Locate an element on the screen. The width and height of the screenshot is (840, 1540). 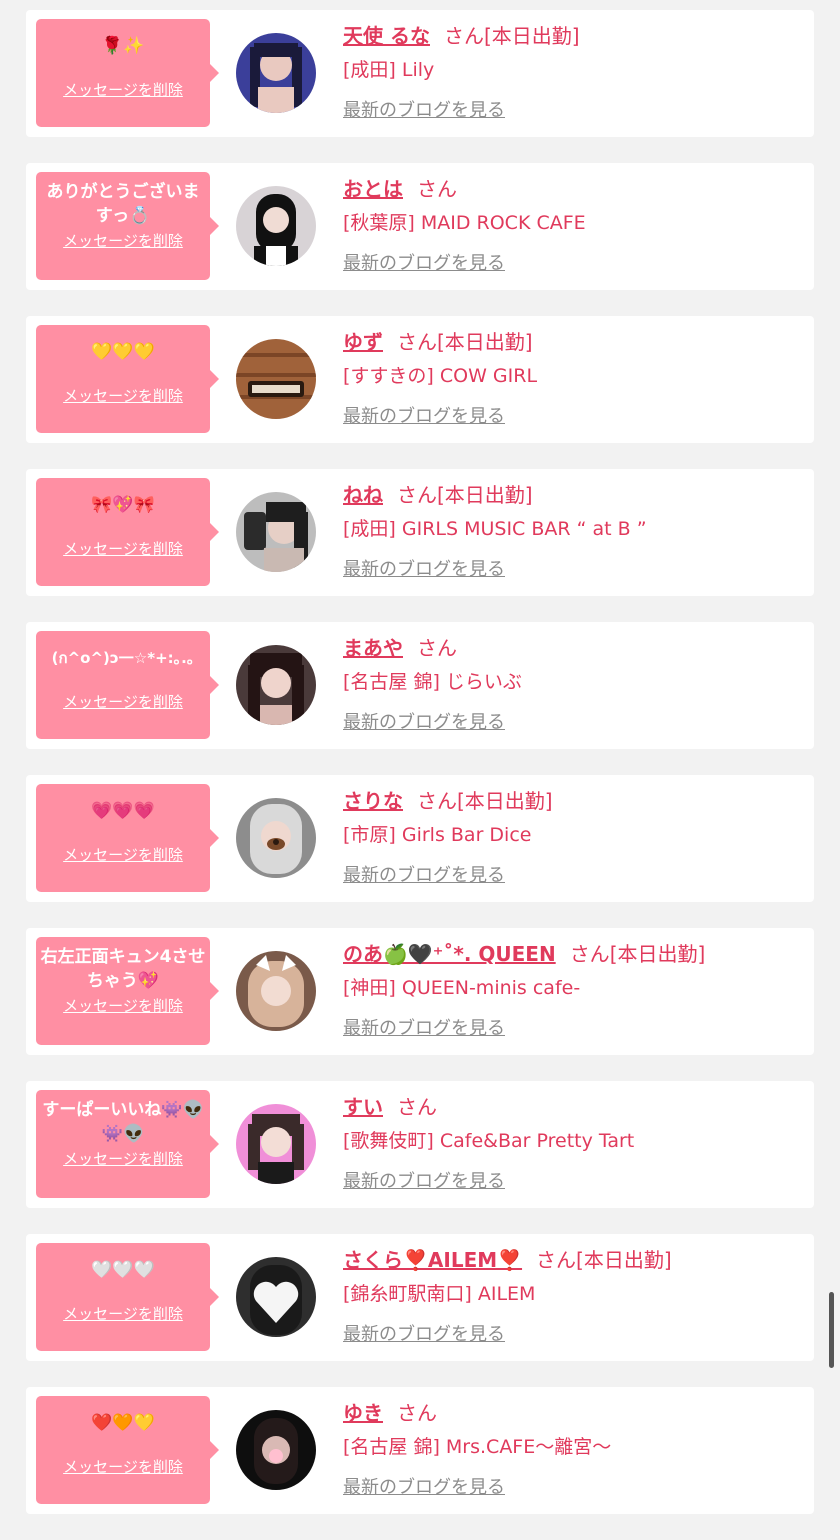
message-bubble: (ก^o^)ɔ一☆*+:｡.｡ メッセージを削除 is located at coordinates (127, 685).